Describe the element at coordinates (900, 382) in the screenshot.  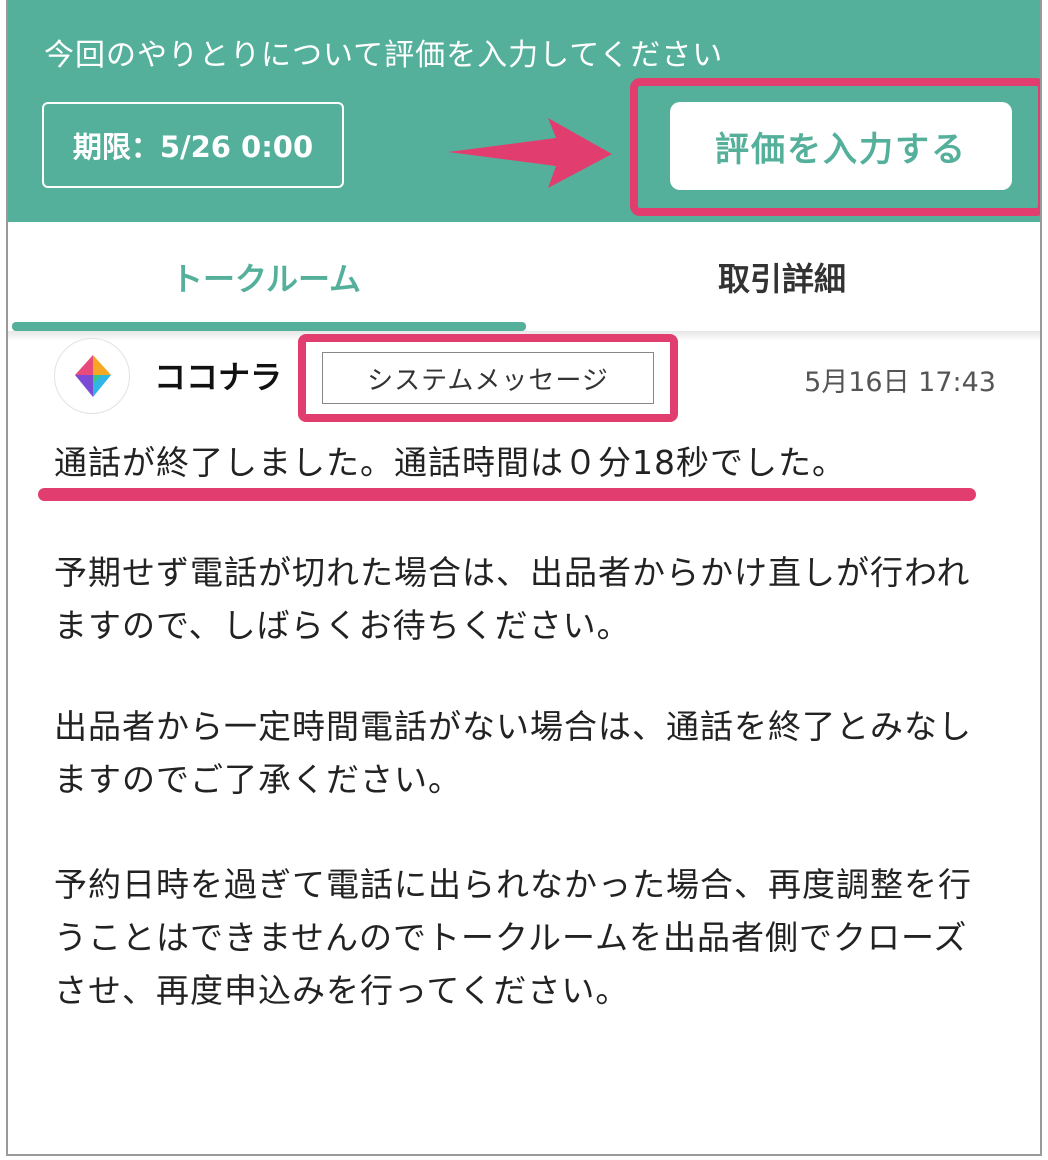
I see `message-timestamp: 5月16日 17:43` at that location.